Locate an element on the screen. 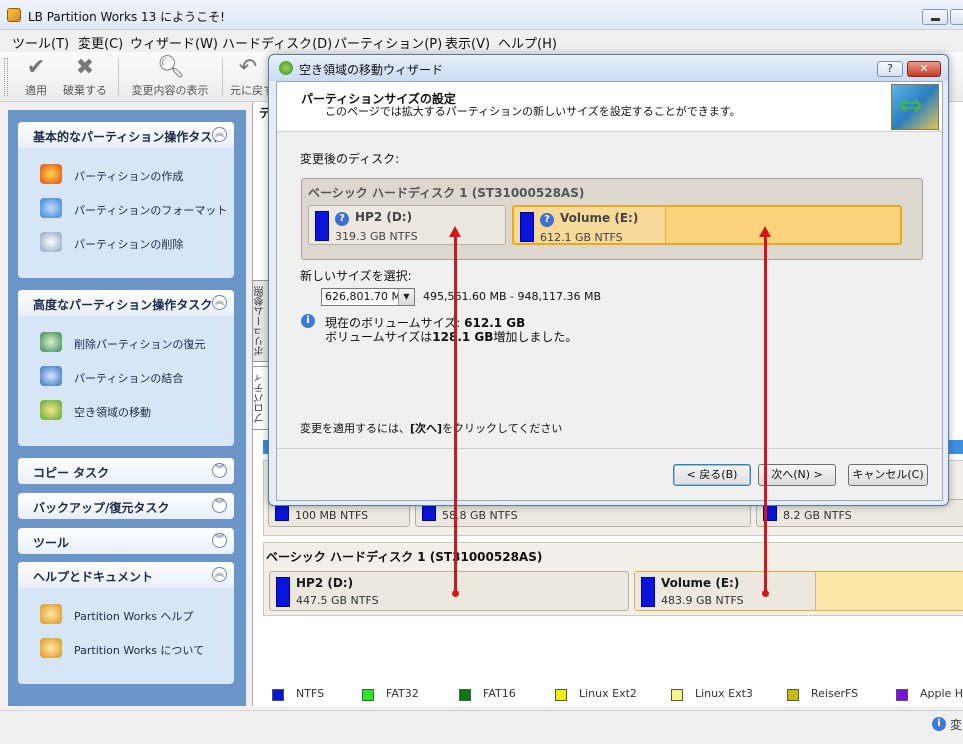 The width and height of the screenshot is (963, 744). size-range-text: 495,561.60 MB - 948,117.36 MB is located at coordinates (512, 296).